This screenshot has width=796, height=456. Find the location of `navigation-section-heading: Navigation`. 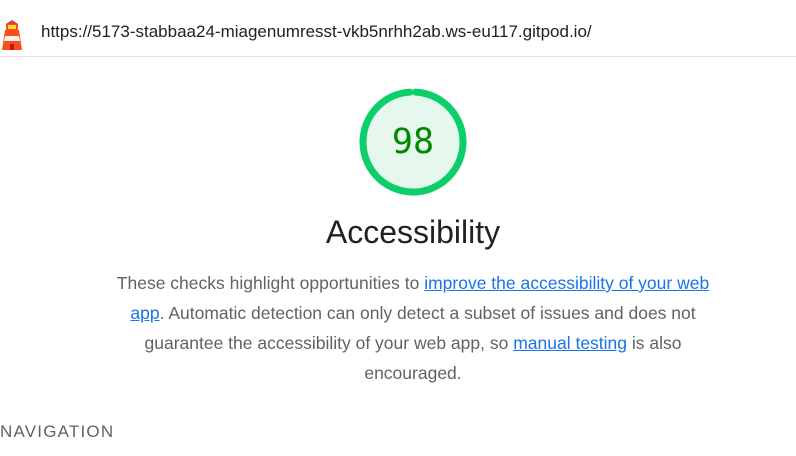

navigation-section-heading: Navigation is located at coordinates (57, 431).